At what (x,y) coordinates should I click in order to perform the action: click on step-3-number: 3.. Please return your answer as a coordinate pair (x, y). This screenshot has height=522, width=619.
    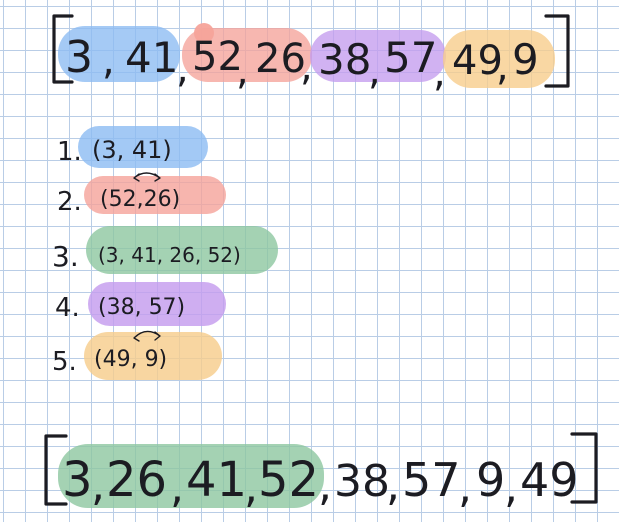
    Looking at the image, I should click on (65, 256).